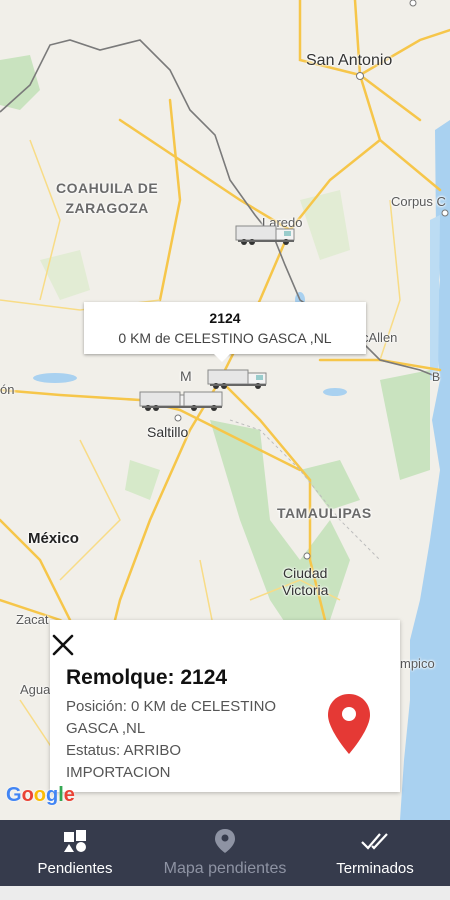 Image resolution: width=450 pixels, height=900 pixels. I want to click on map-label-coahuila: COAHUILA DE ZARAGOZA, so click(107, 198).